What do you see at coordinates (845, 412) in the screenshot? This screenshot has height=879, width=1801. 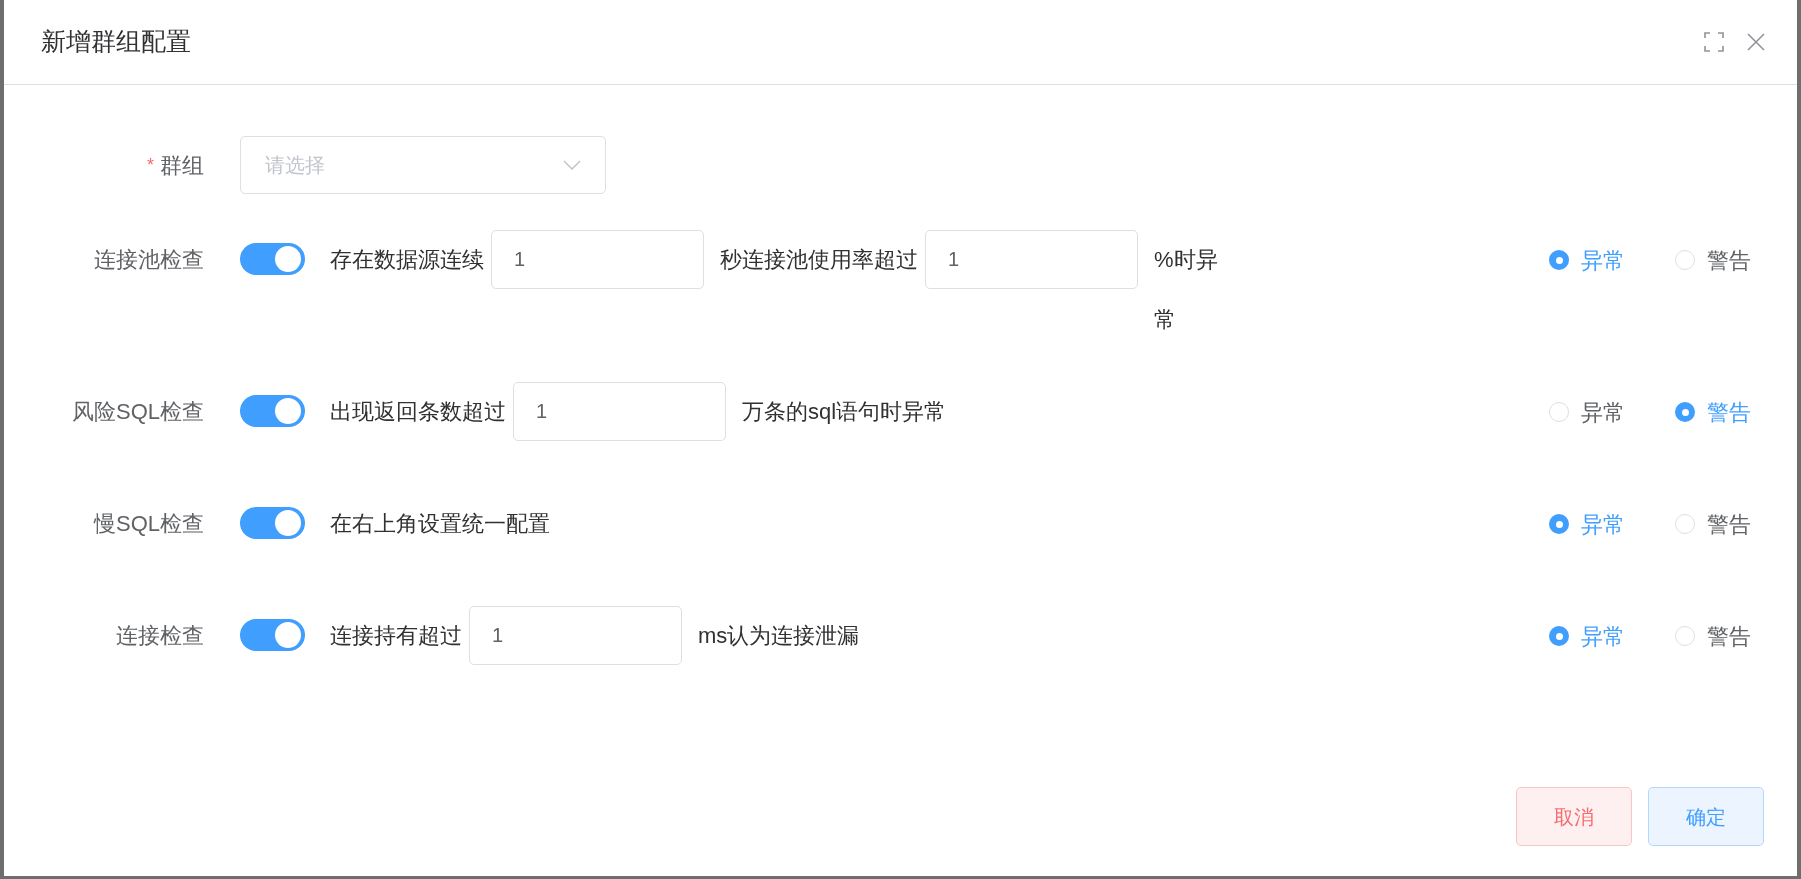 I see `description-text: 万条的sql语句时异常` at bounding box center [845, 412].